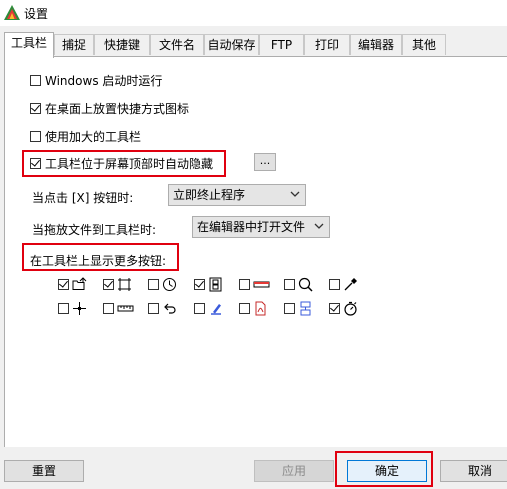 The image size is (507, 489). Describe the element at coordinates (169, 284) in the screenshot. I see `timer-clock-icon` at that location.